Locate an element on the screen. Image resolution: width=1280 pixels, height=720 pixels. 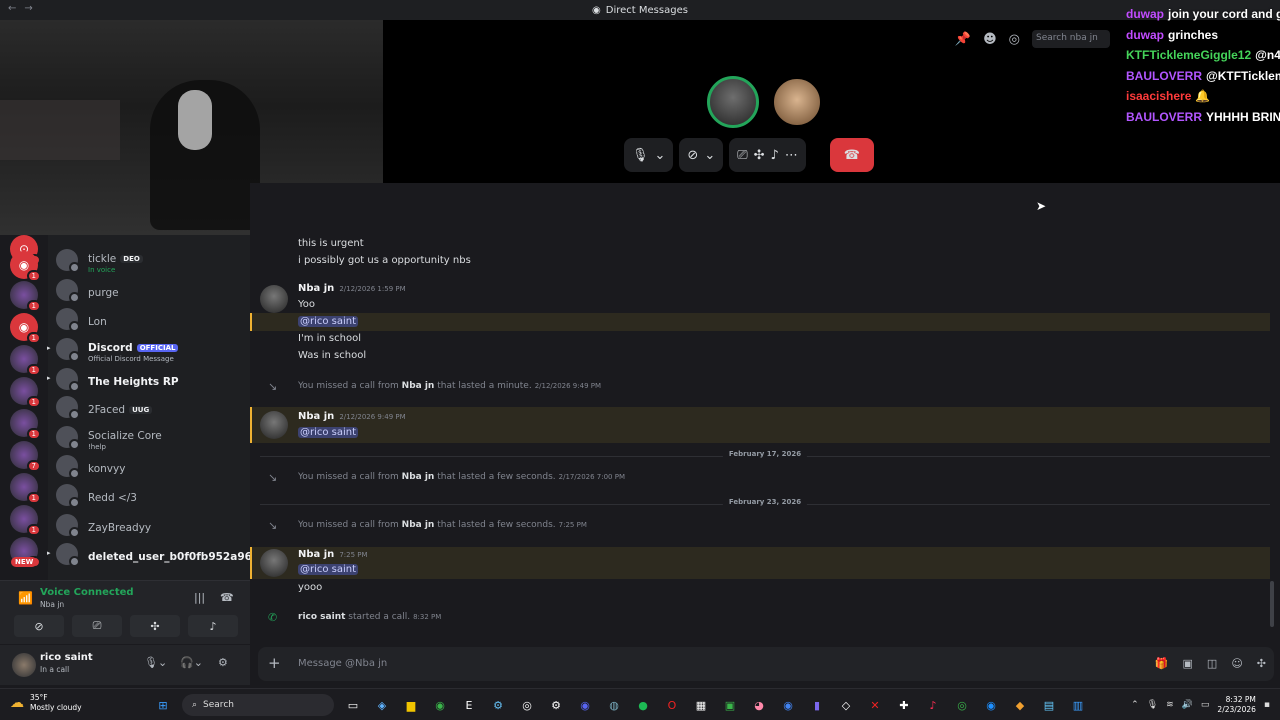
app-icon: ▥ is located at coordinates (1078, 705).